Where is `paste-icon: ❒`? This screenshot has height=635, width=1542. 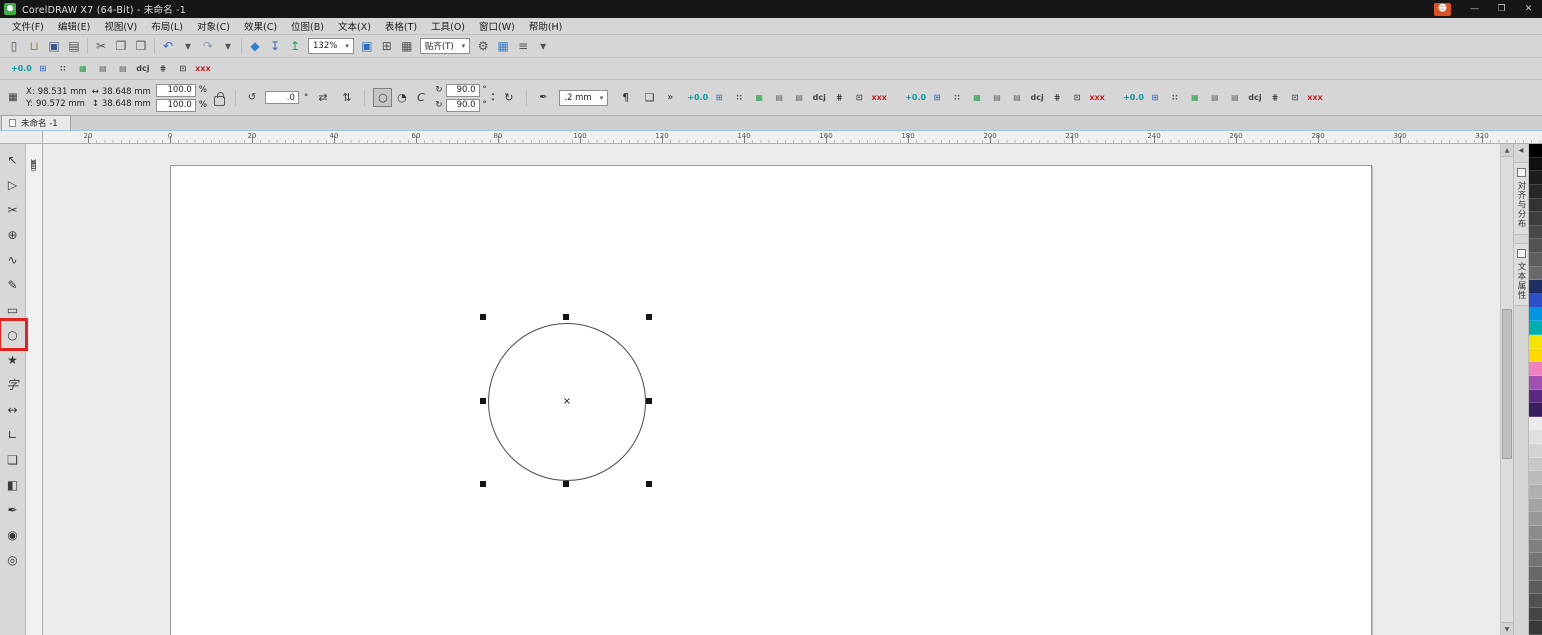
paste-icon: ❒ is located at coordinates (141, 46).